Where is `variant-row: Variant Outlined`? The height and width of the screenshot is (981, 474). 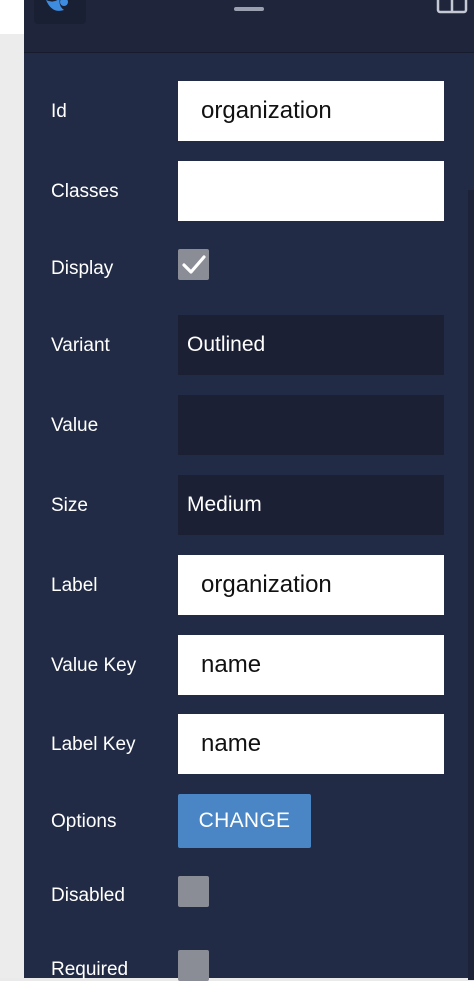 variant-row: Variant Outlined is located at coordinates (244, 346).